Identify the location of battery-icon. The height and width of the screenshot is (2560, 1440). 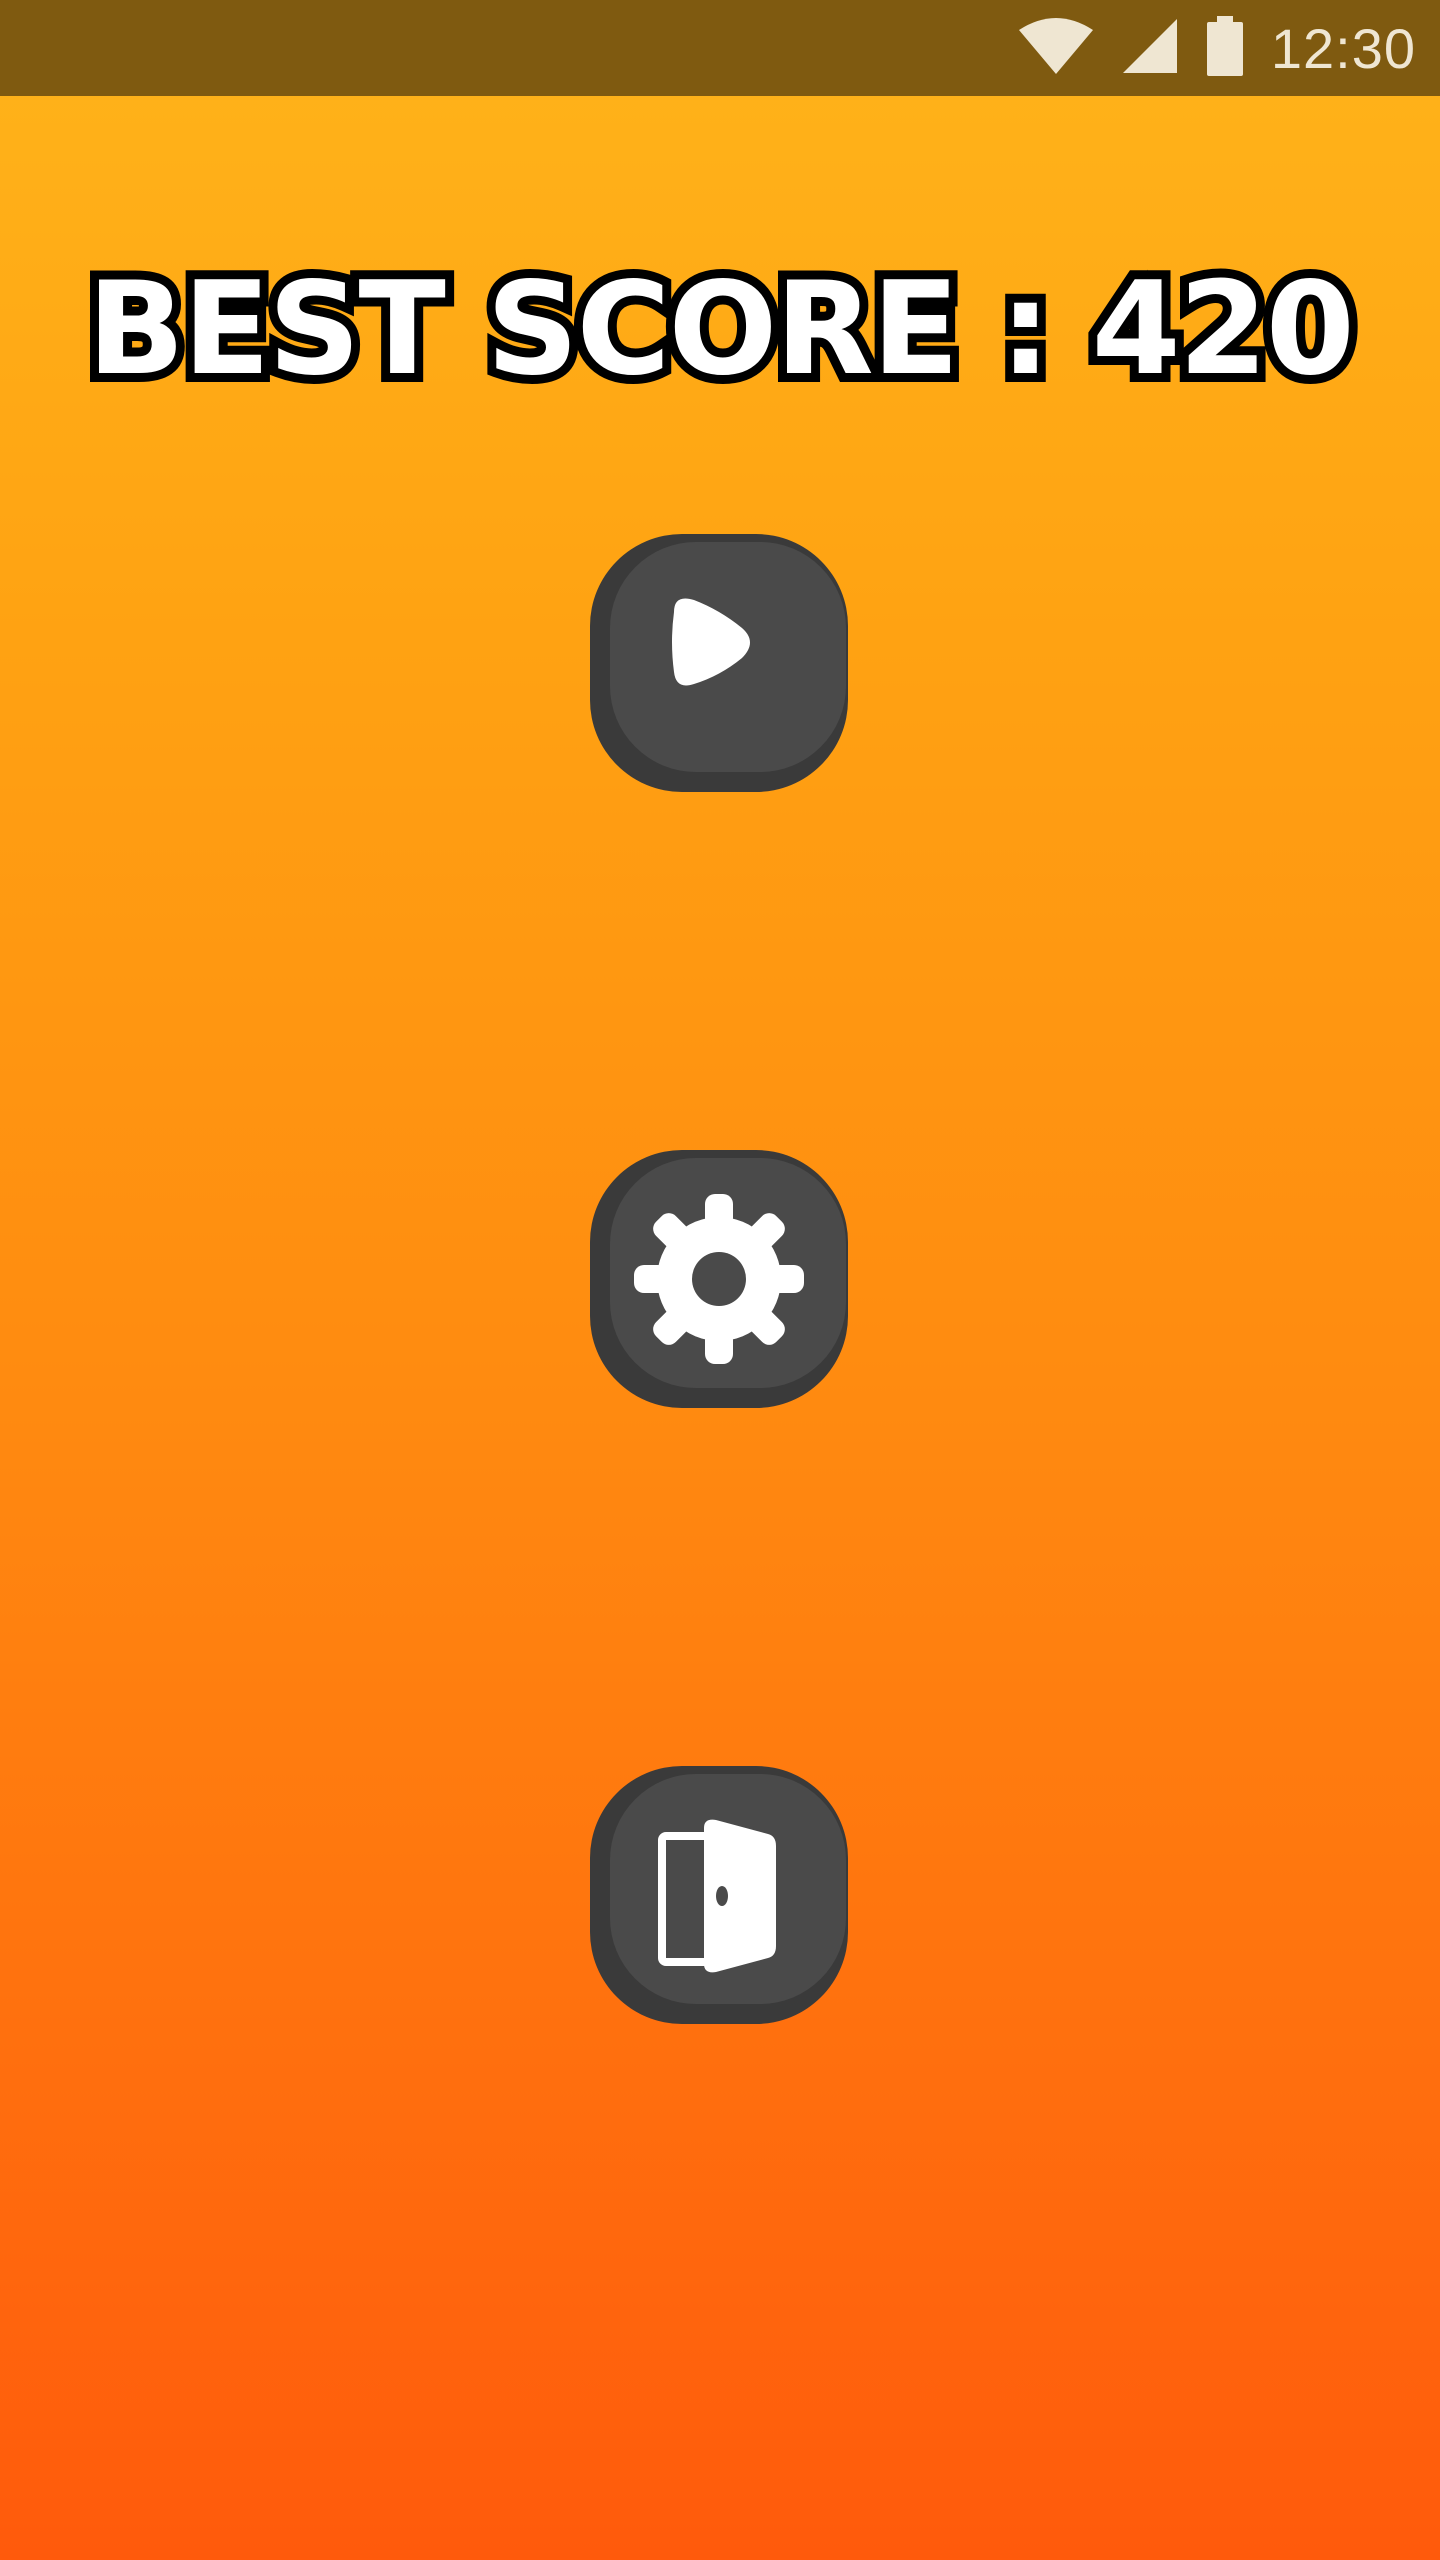
(1225, 48).